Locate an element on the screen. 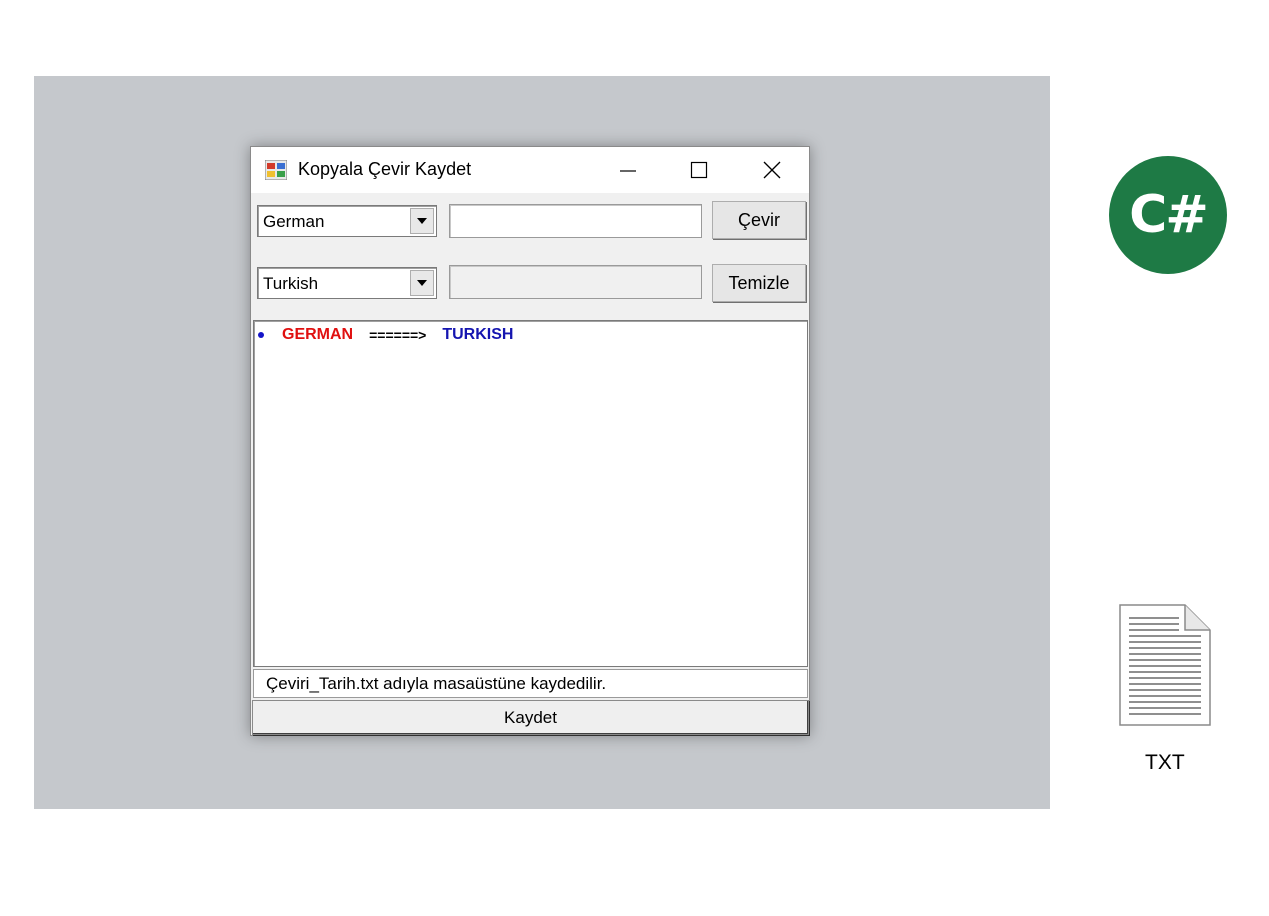  app-icon is located at coordinates (276, 170).